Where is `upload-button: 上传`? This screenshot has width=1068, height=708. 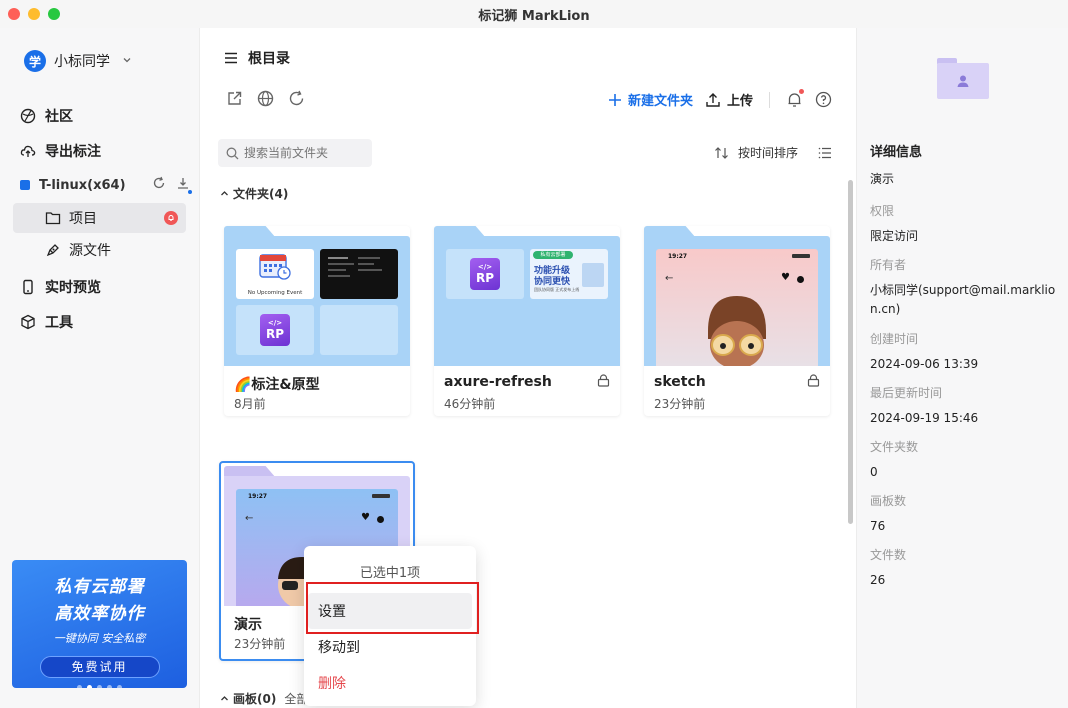
upload-button: 上传 is located at coordinates (729, 99).